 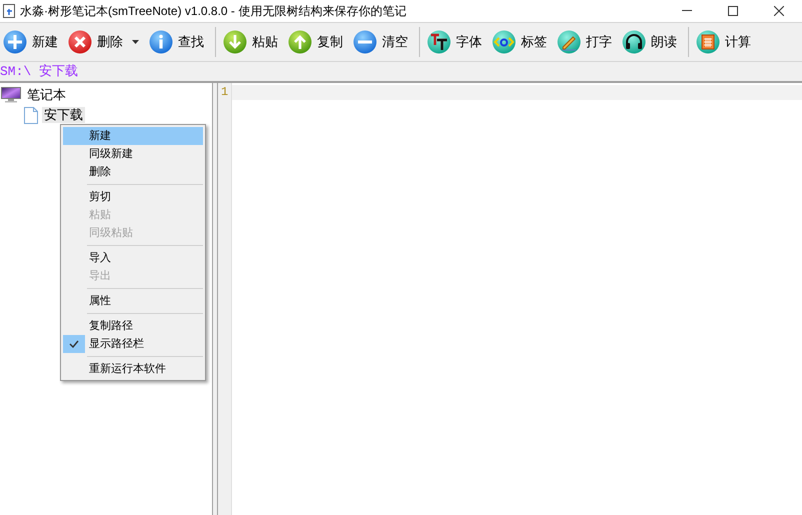 What do you see at coordinates (708, 42) in the screenshot?
I see `calculator-icon` at bounding box center [708, 42].